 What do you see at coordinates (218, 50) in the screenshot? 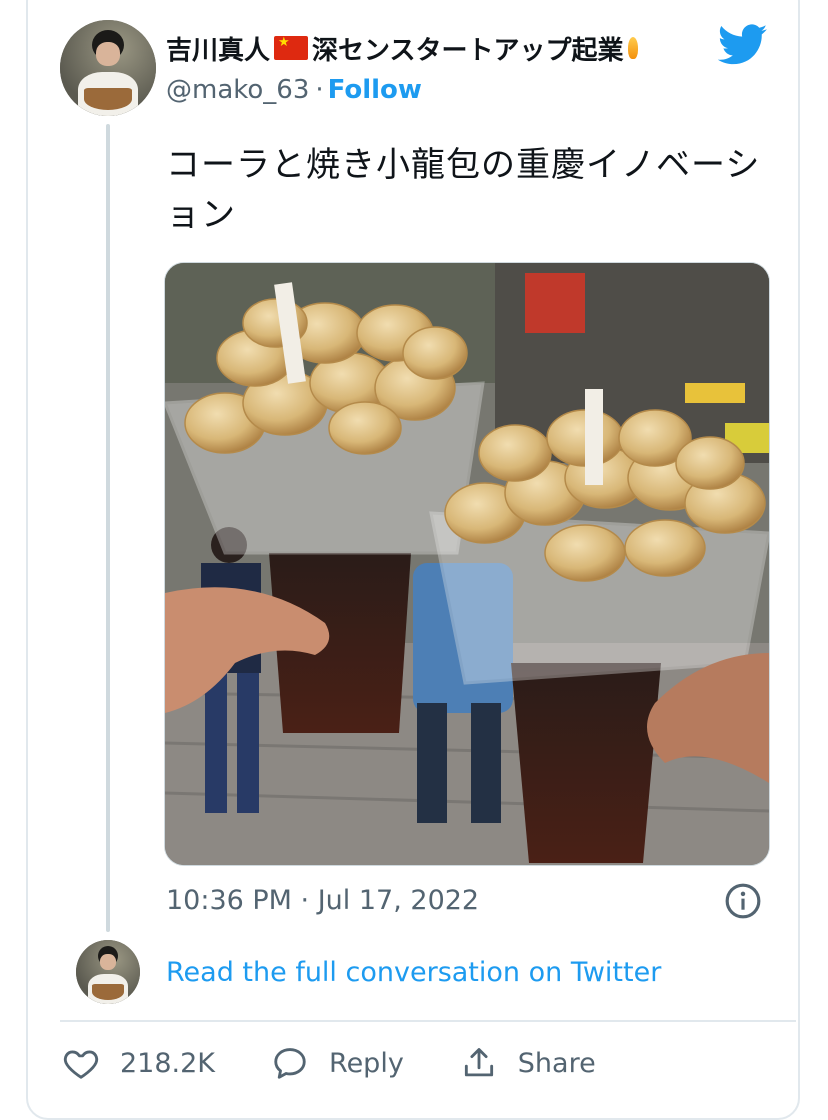
I see `author-name-prefix: 吉川真人` at bounding box center [218, 50].